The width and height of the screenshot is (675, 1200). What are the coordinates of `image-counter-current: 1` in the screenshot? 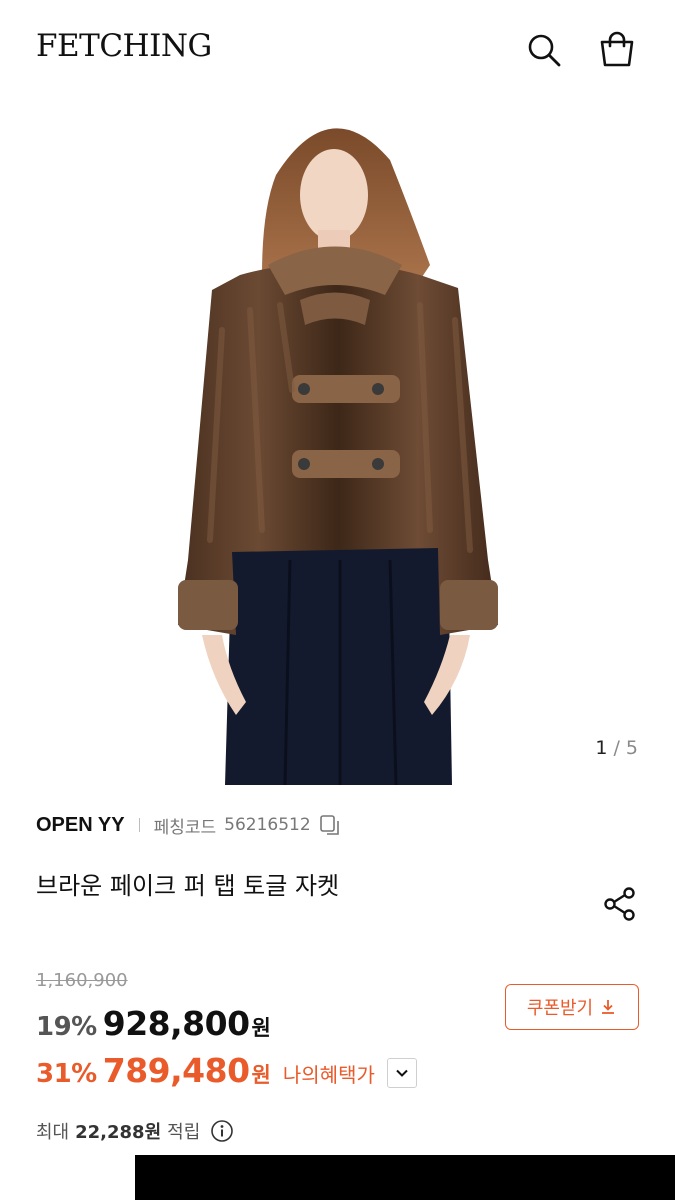 It's located at (601, 748).